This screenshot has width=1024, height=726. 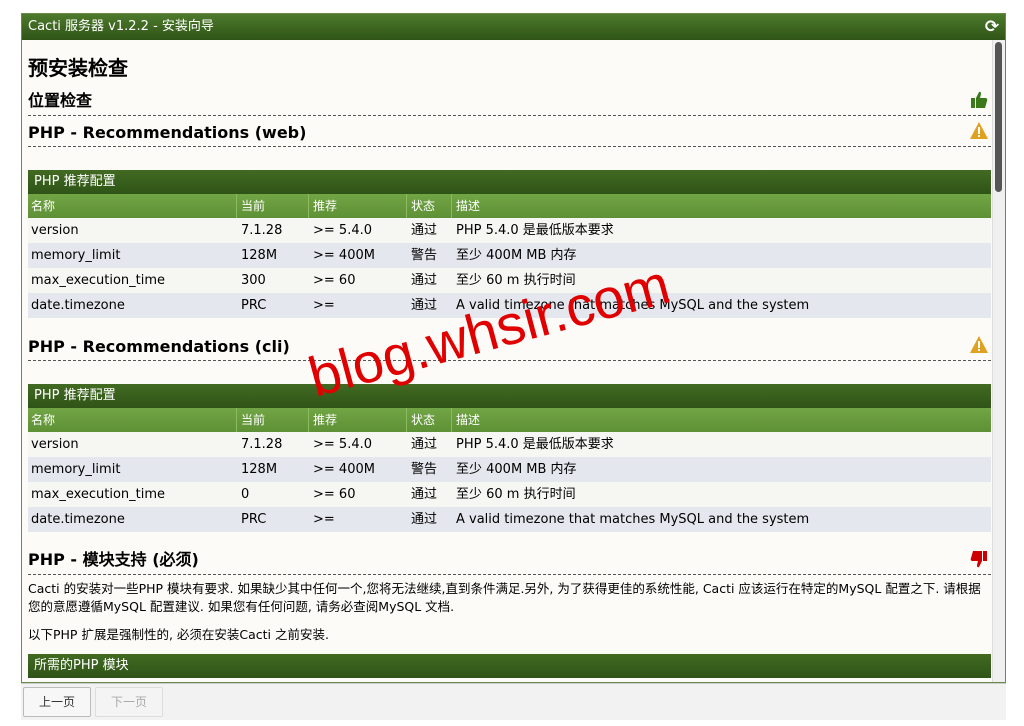 What do you see at coordinates (78, 68) in the screenshot?
I see `page-title: 预安装检查` at bounding box center [78, 68].